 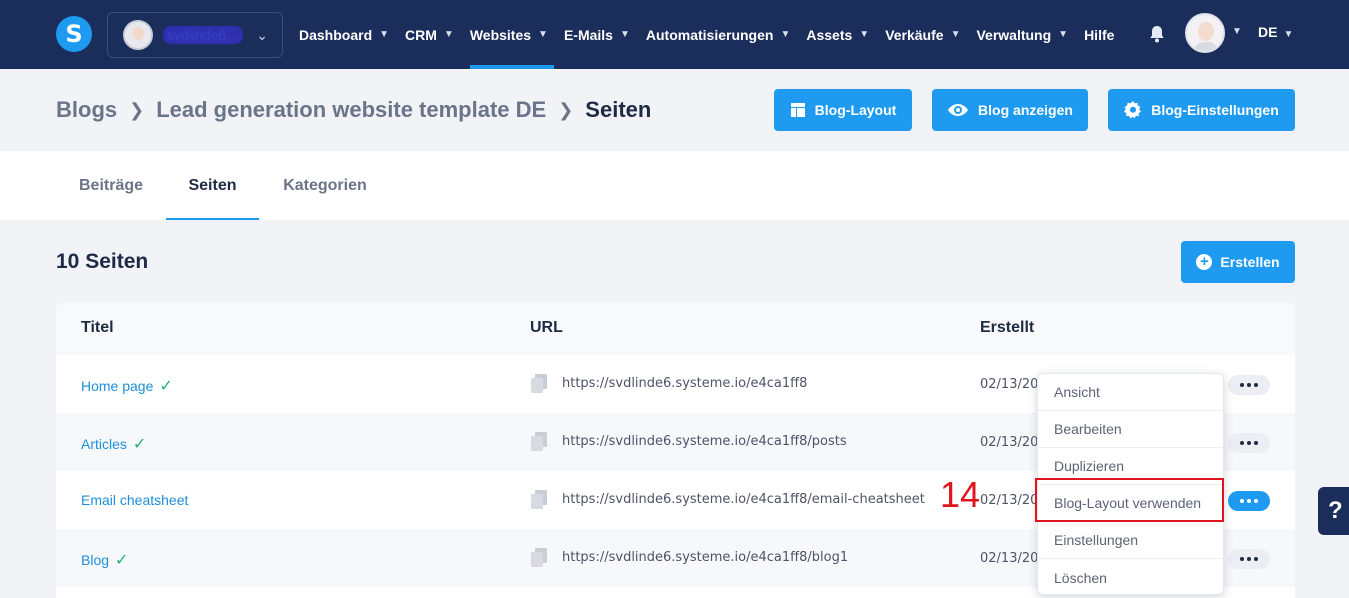 I want to click on nav-label: CRM, so click(x=421, y=34).